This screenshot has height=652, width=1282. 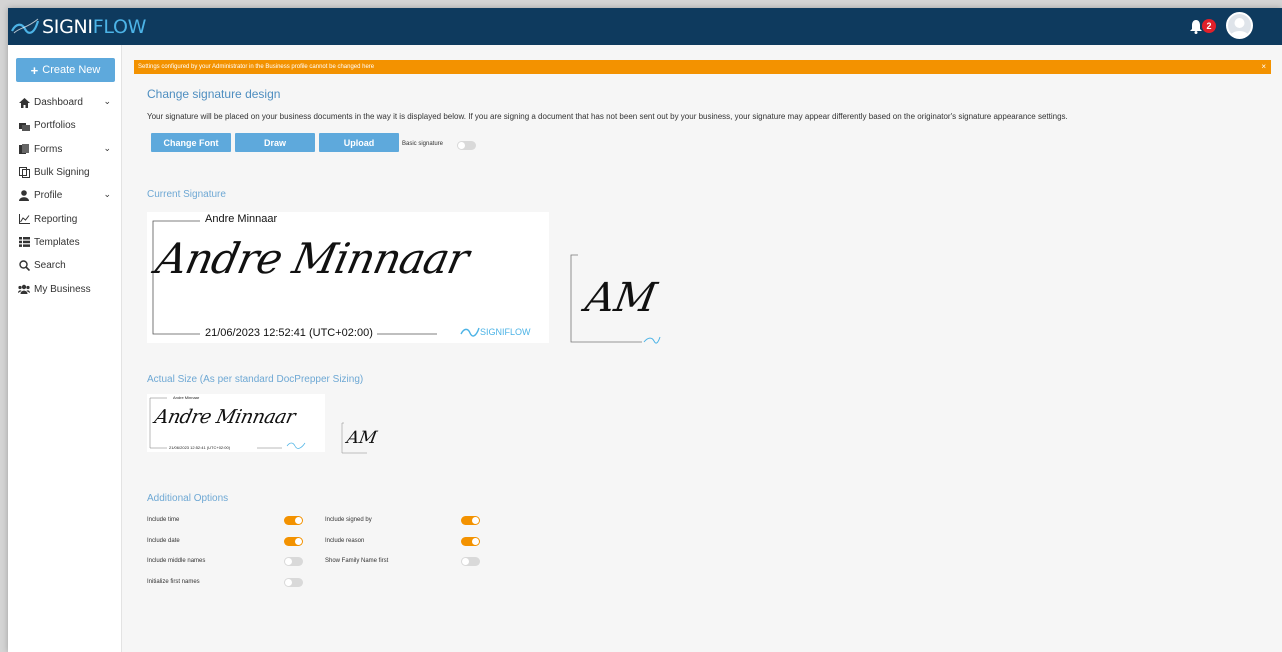 I want to click on change-font-button: Change Font, so click(x=191, y=142).